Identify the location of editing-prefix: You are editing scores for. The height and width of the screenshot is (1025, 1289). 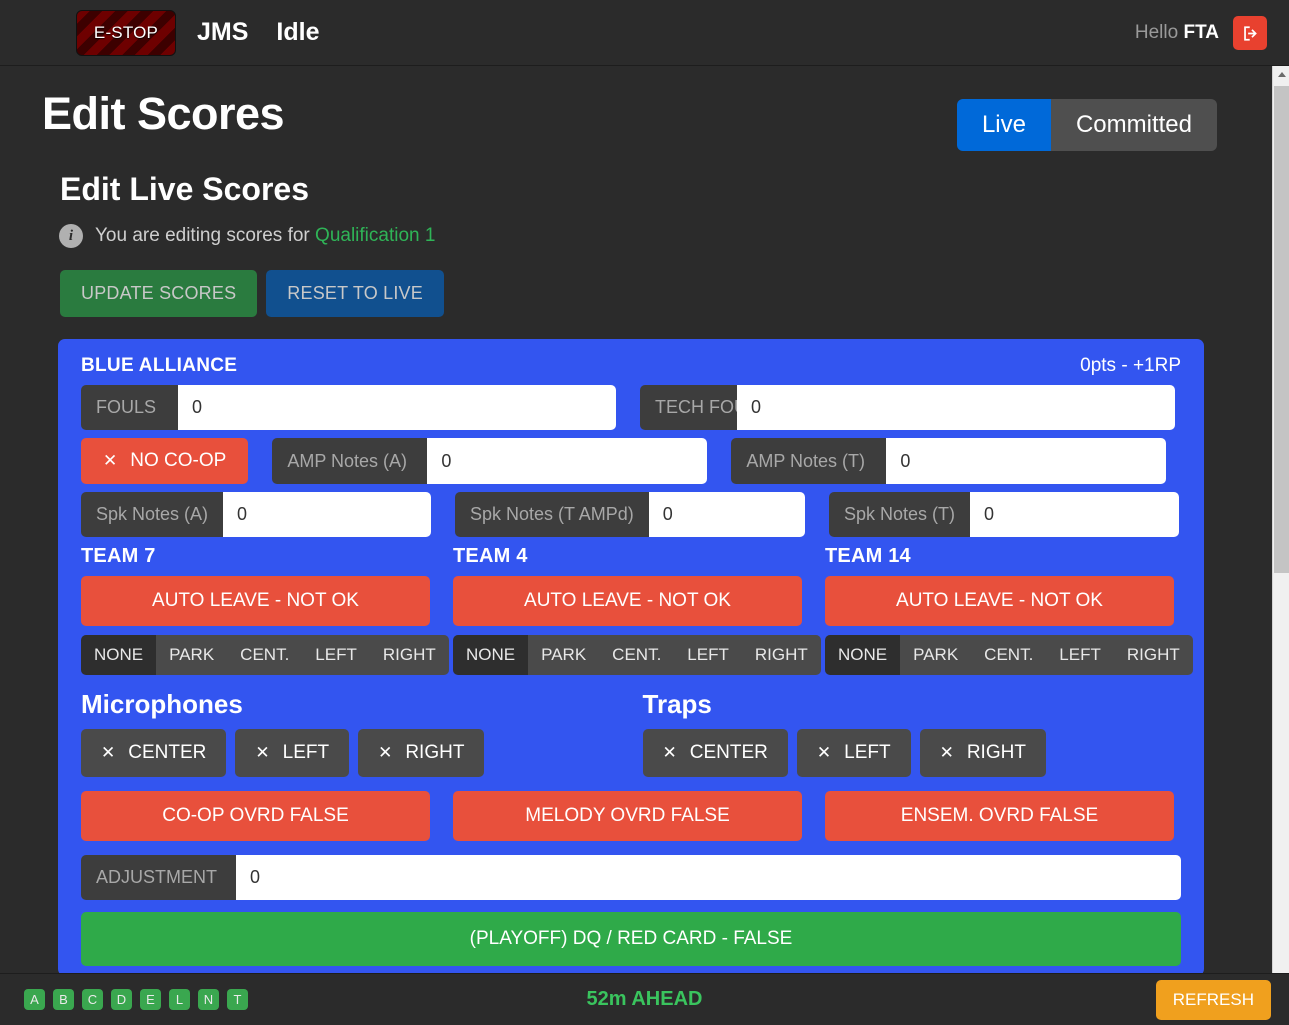
(205, 235).